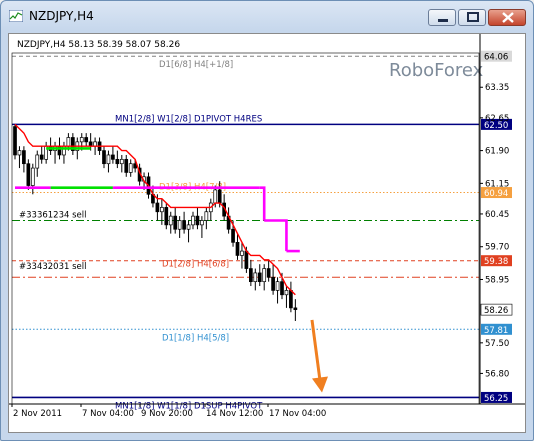 This screenshot has width=534, height=441. Describe the element at coordinates (497, 152) in the screenshot. I see `y-tick-label: 61.90` at that location.